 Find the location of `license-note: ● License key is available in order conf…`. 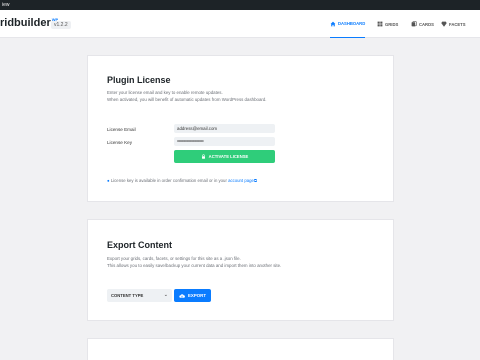

license-note: ● License key is available in order conf… is located at coordinates (182, 180).